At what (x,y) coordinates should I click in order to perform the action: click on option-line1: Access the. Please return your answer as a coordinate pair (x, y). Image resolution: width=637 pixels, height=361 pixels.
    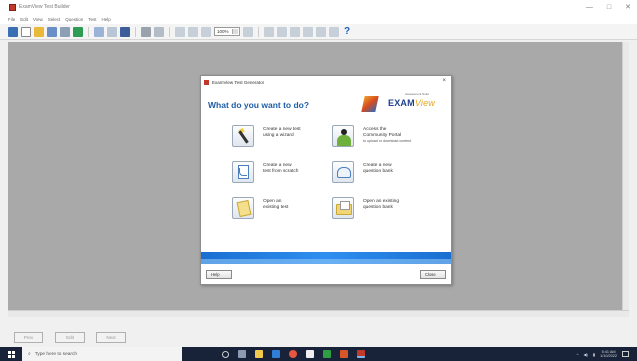
    Looking at the image, I should click on (375, 129).